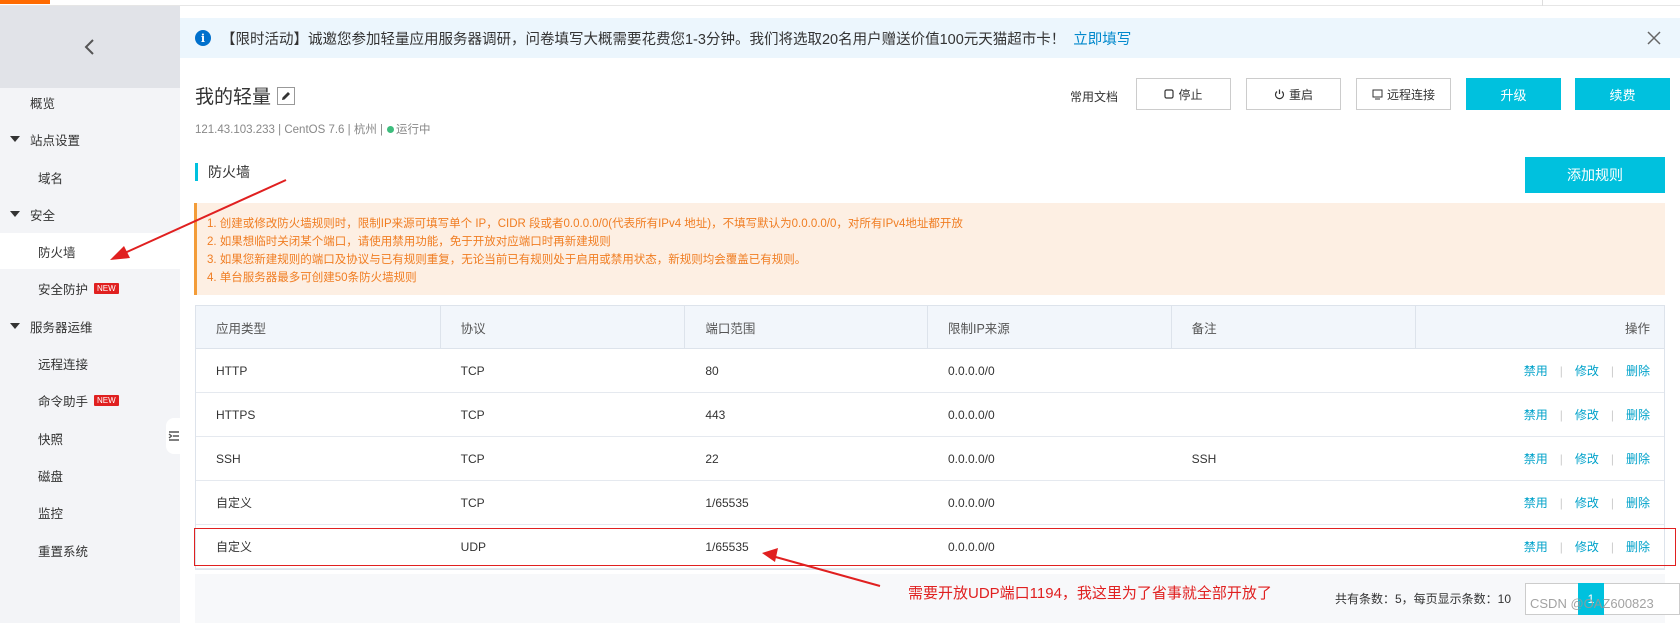 The width and height of the screenshot is (1680, 623). I want to click on remote-connect-button: 远程连接, so click(1403, 94).